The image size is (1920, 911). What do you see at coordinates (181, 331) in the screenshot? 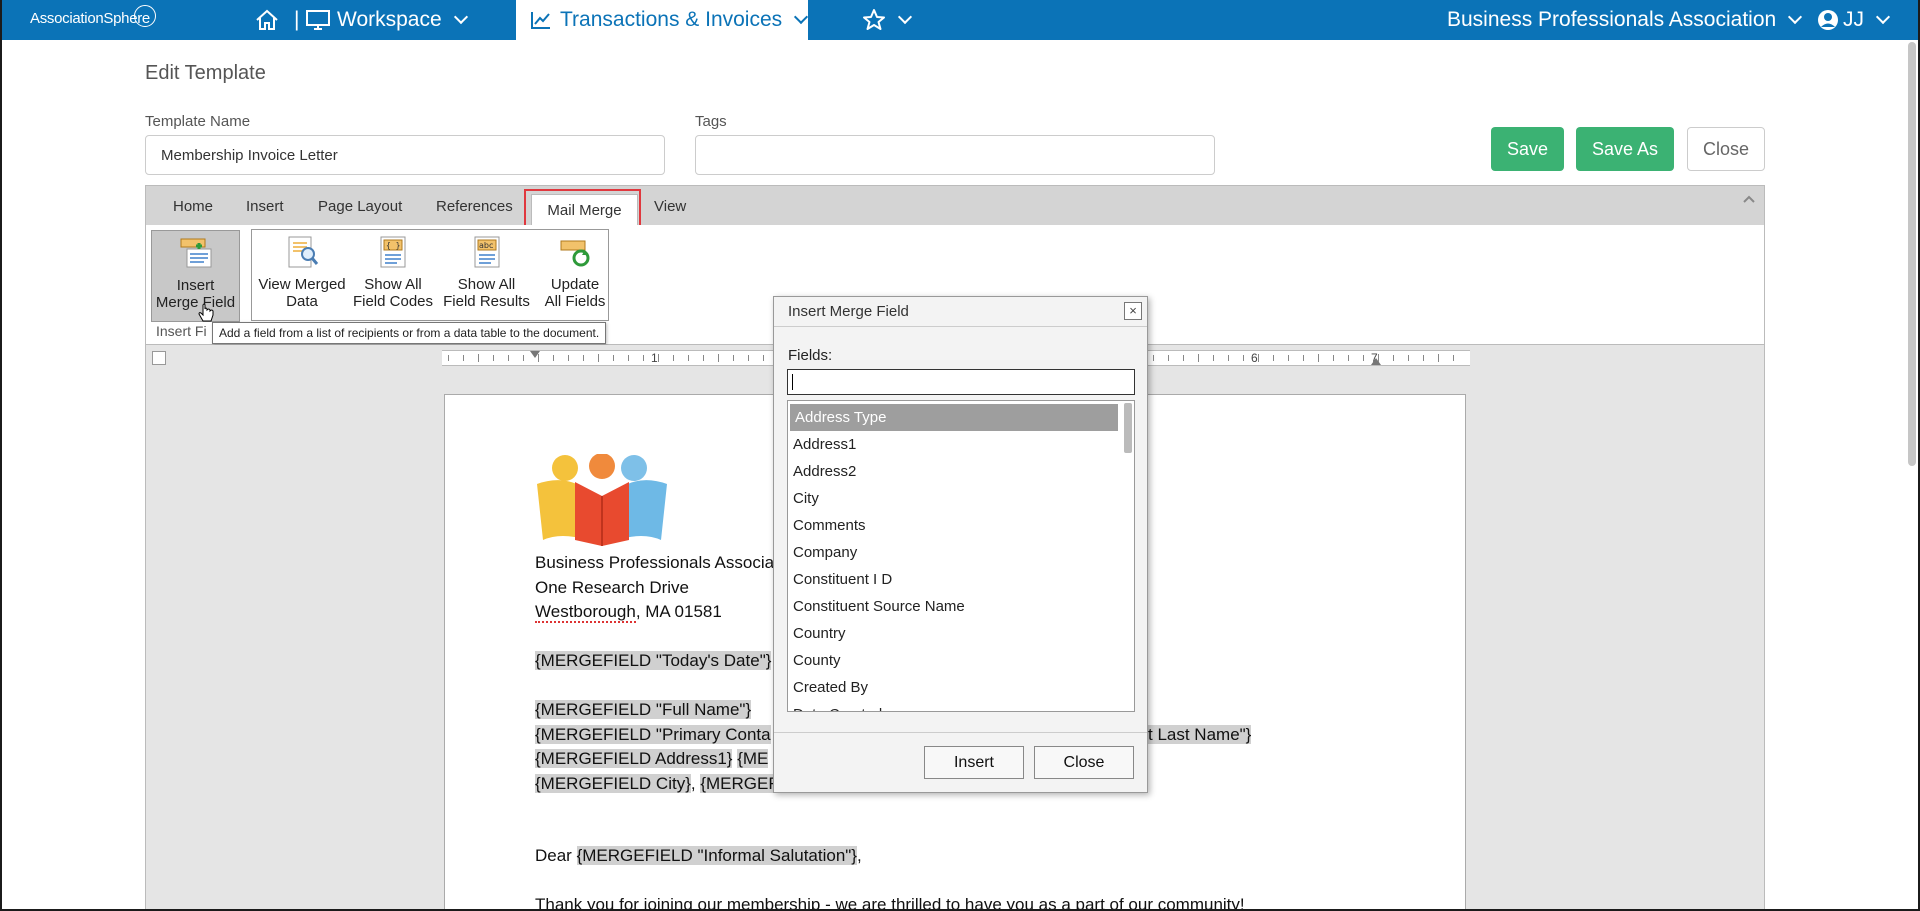
I see `ribbon-group-label: Insert Fi` at bounding box center [181, 331].